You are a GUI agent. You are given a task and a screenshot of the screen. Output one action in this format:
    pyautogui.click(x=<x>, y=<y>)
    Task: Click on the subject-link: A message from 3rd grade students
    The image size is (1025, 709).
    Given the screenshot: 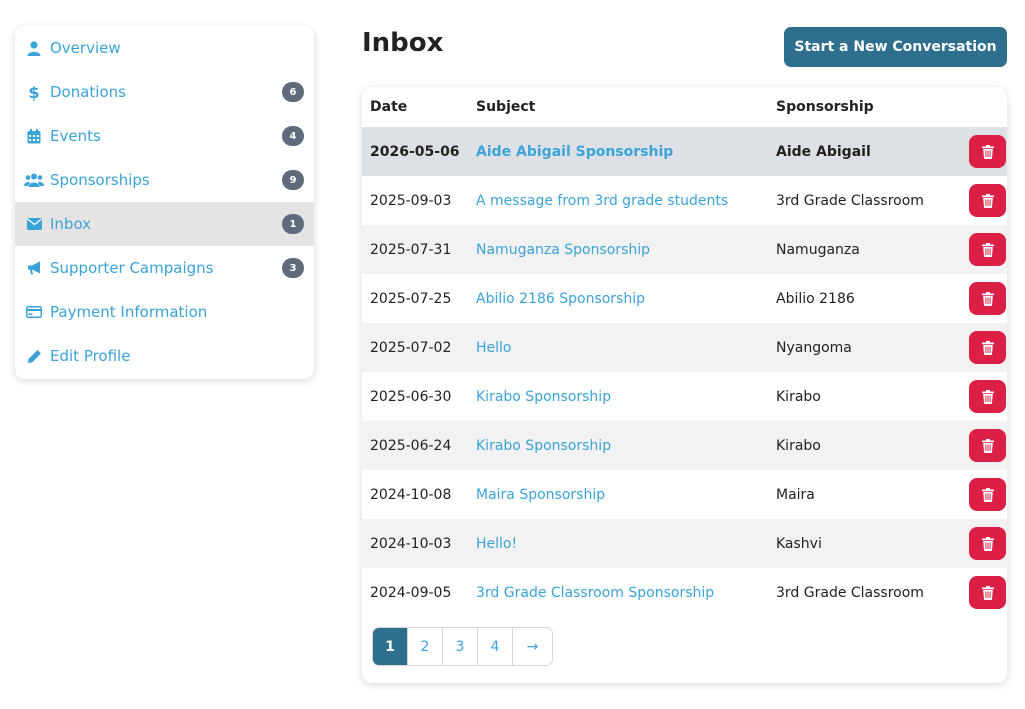 What is the action you would take?
    pyautogui.click(x=602, y=201)
    